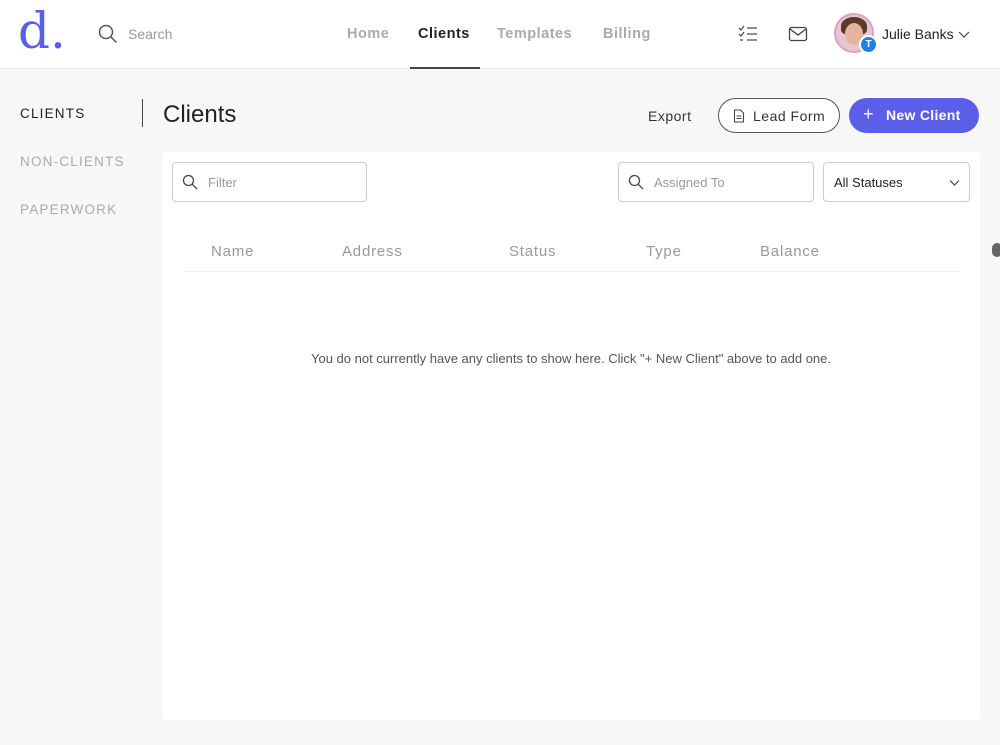  I want to click on divider, so click(142, 113).